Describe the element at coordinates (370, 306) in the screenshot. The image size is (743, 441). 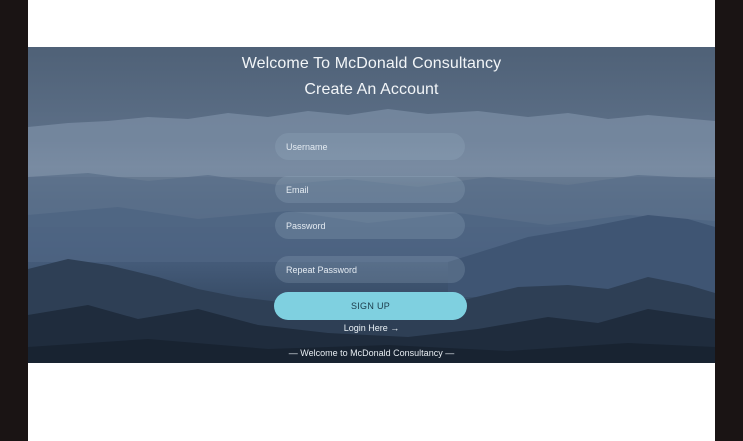
I see `signup-button: SIGN UP` at that location.